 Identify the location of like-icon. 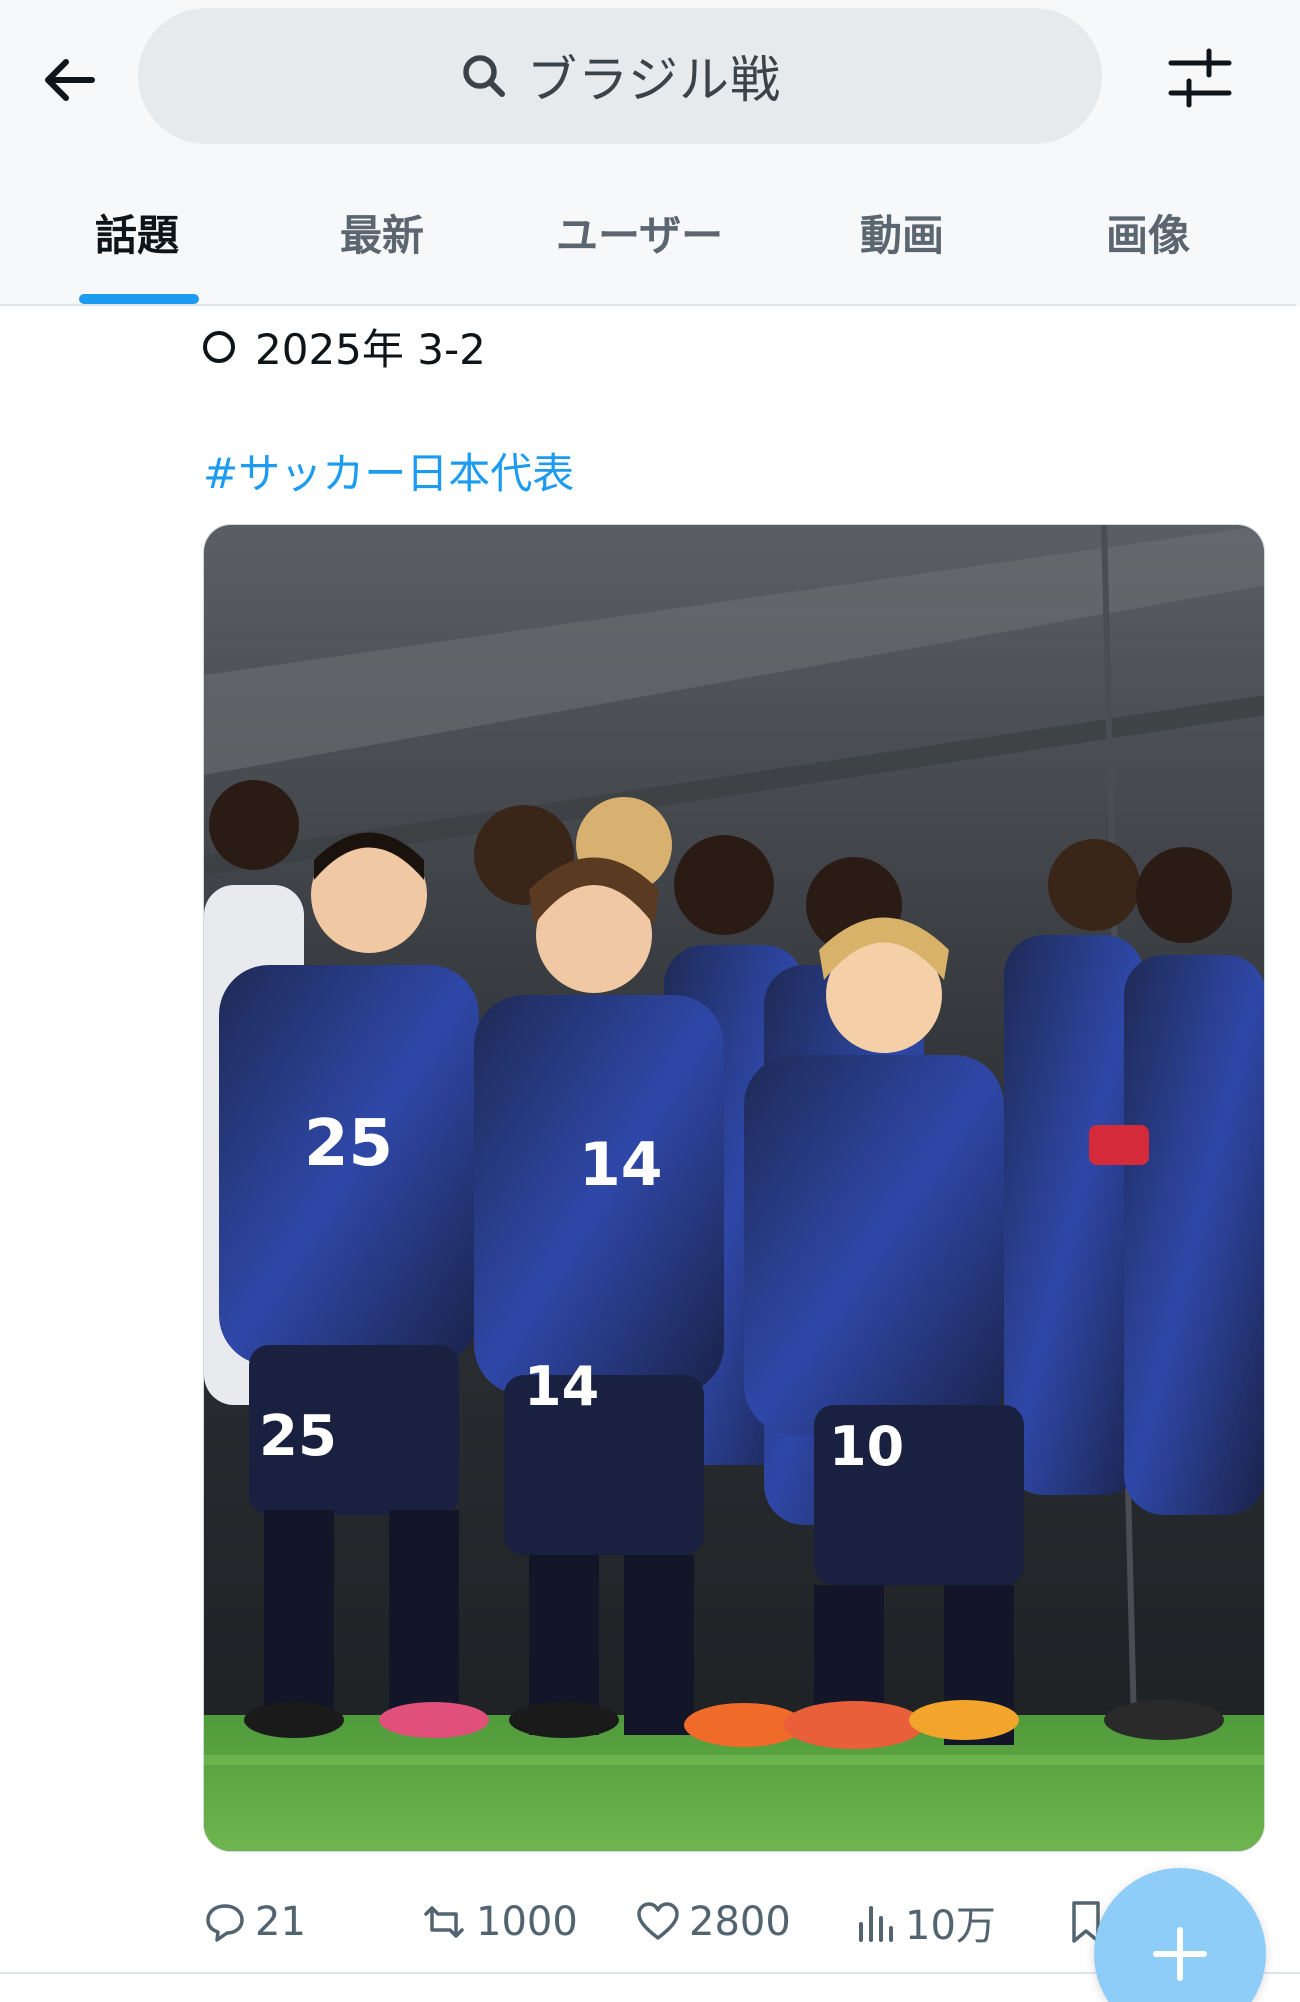
(658, 1921).